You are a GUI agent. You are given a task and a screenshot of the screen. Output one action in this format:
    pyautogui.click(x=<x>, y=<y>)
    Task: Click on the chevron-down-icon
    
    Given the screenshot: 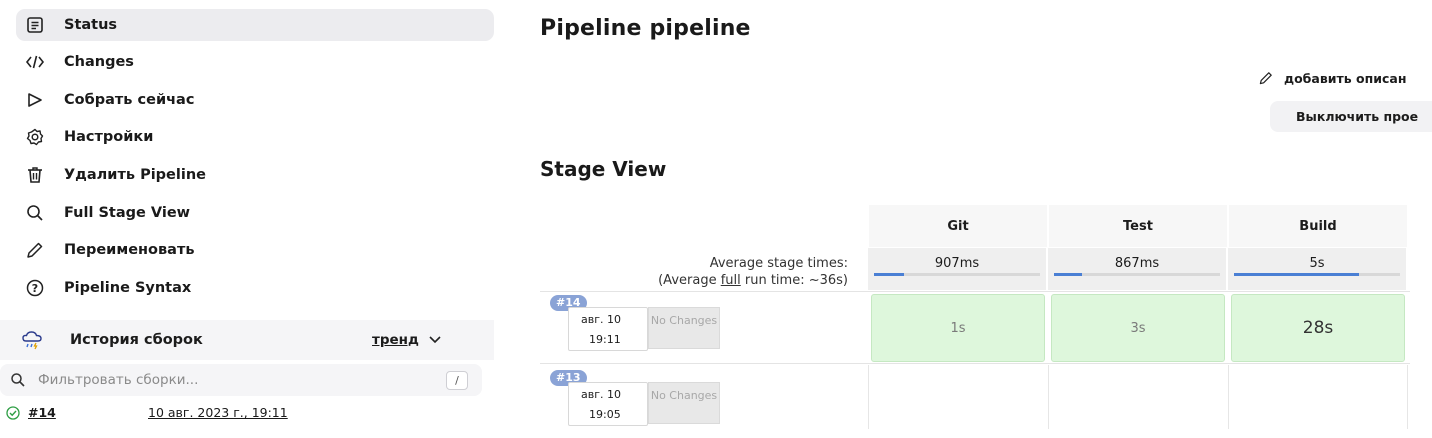 What is the action you would take?
    pyautogui.click(x=435, y=340)
    